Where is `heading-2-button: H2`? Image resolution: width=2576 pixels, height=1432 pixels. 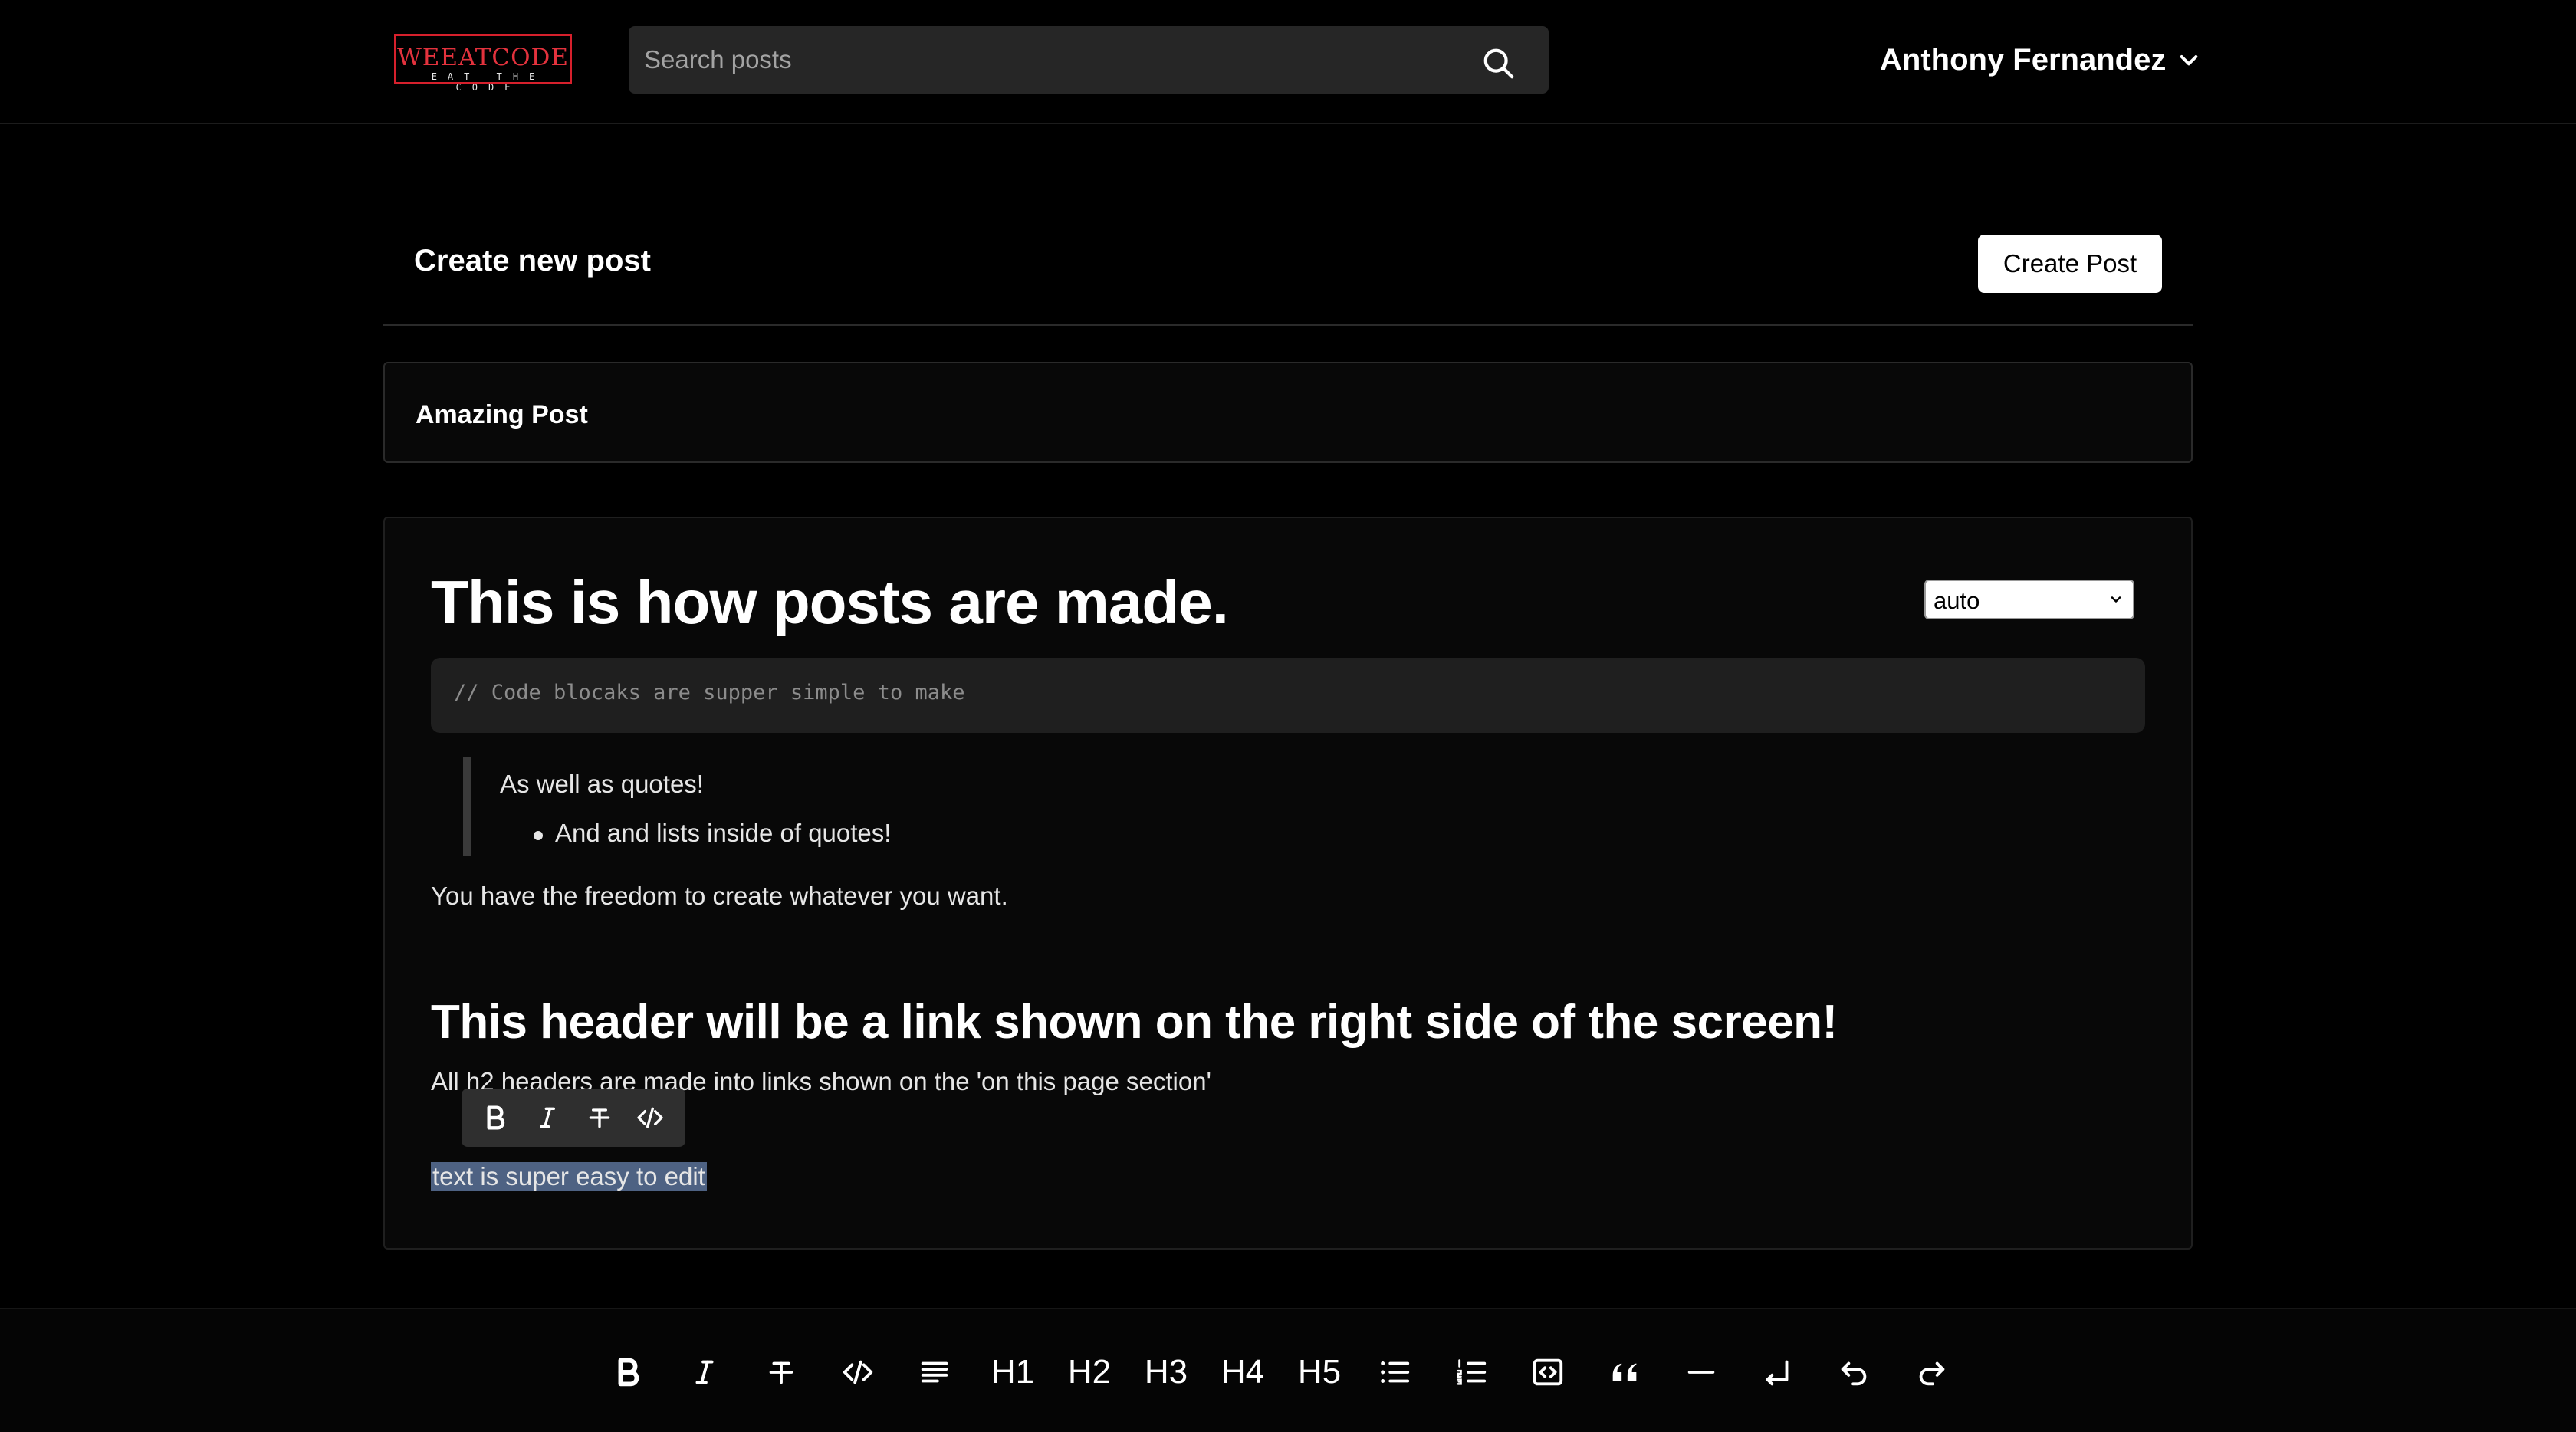
heading-2-button: H2 is located at coordinates (1089, 1373).